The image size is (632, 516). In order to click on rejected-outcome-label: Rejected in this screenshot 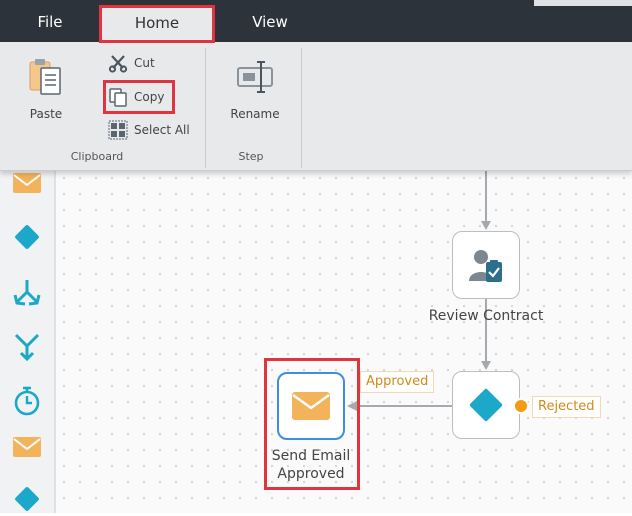, I will do `click(566, 407)`.